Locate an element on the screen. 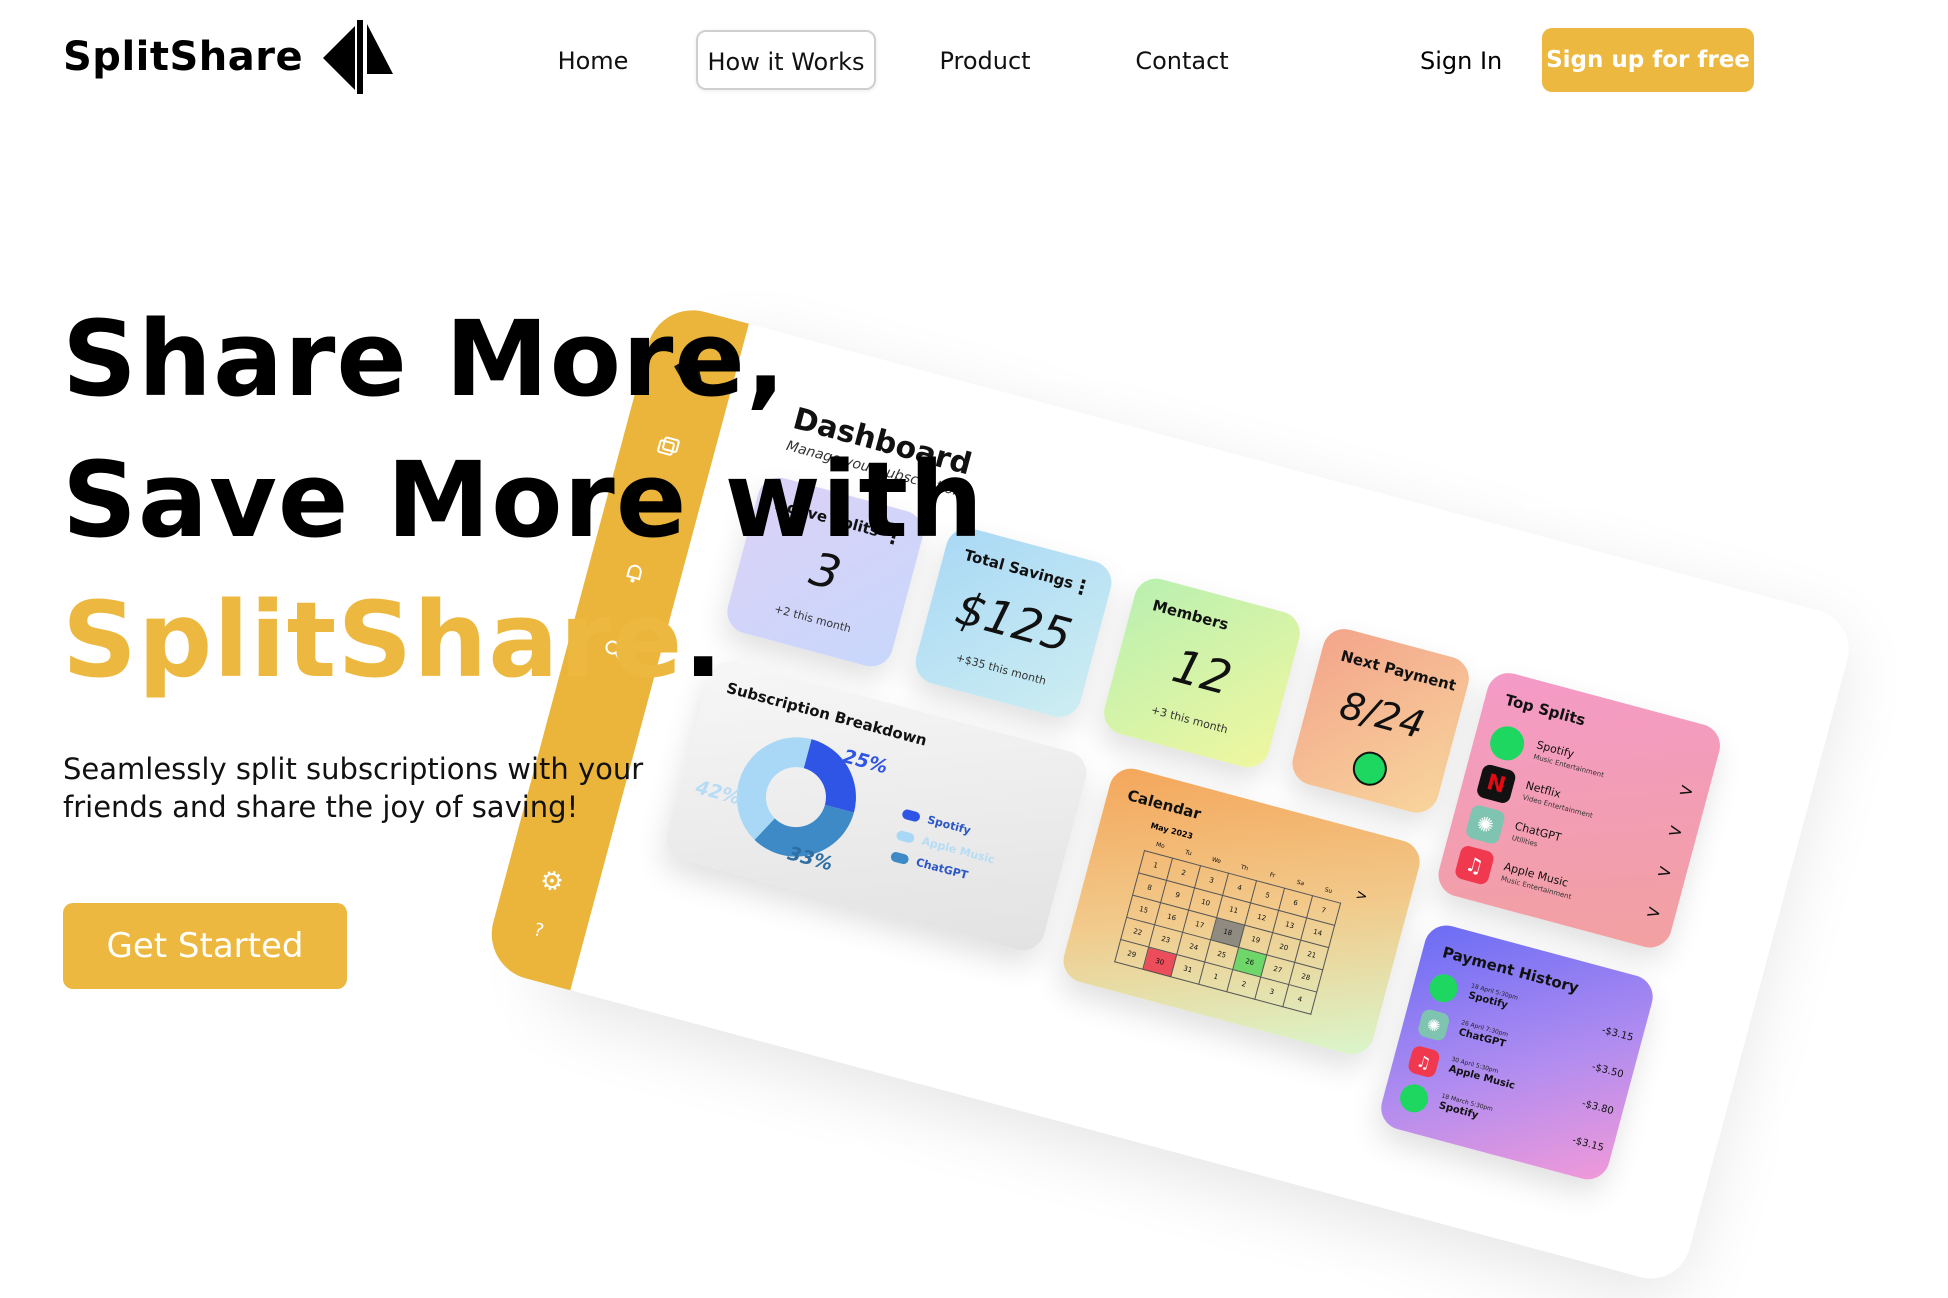 The width and height of the screenshot is (1948, 1298). payment-amount: -$3.80 is located at coordinates (1597, 1108).